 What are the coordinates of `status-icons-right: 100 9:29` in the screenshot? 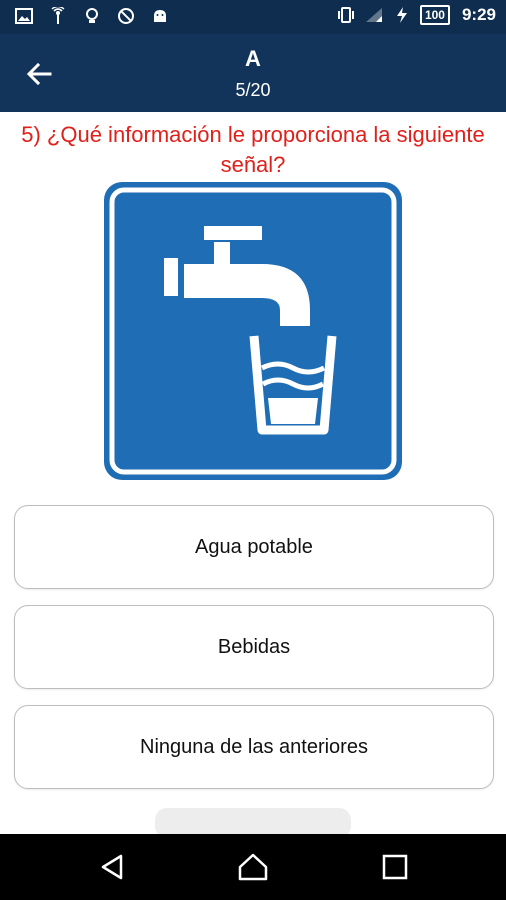 It's located at (416, 15).